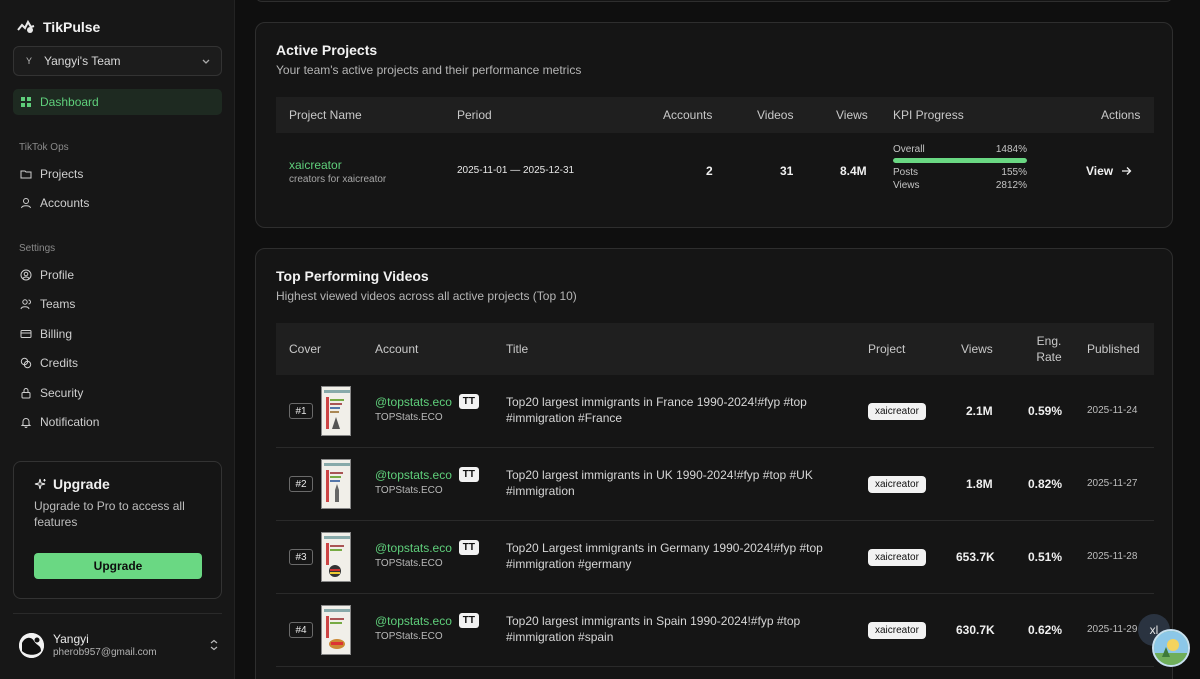  Describe the element at coordinates (301, 557) in the screenshot. I see `rank-badge: #3` at that location.